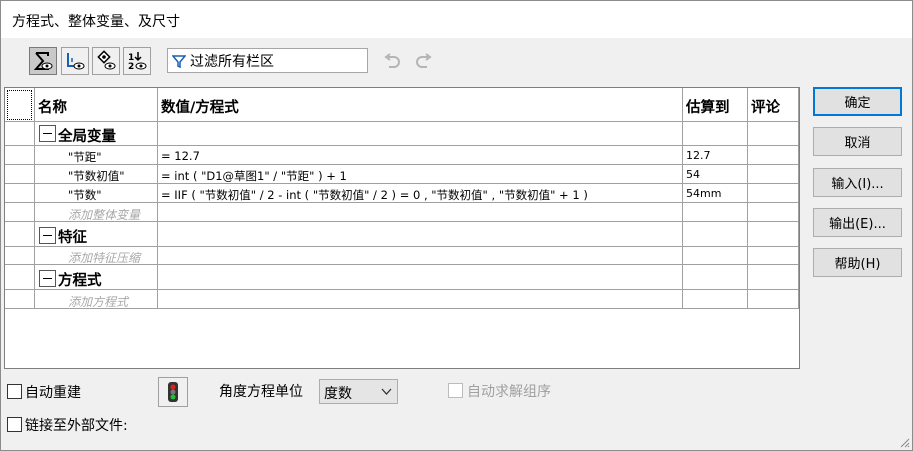  I want to click on header-comment: 评论, so click(765, 106).